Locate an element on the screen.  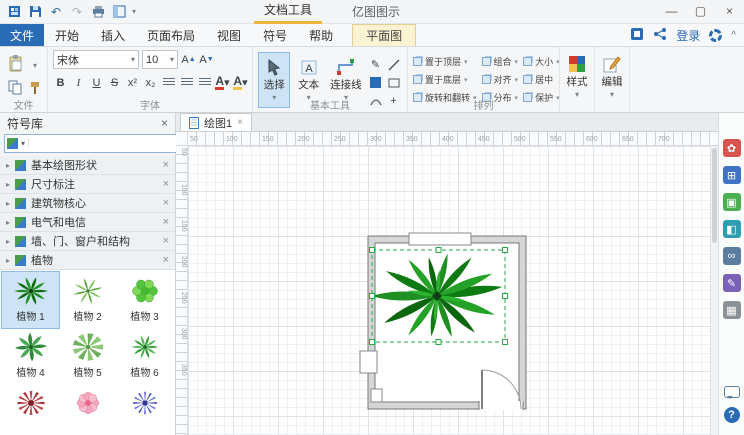
help-icon: ? is located at coordinates (731, 415).